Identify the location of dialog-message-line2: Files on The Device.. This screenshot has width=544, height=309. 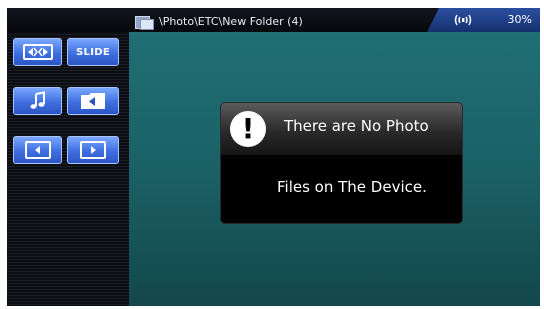
(352, 187).